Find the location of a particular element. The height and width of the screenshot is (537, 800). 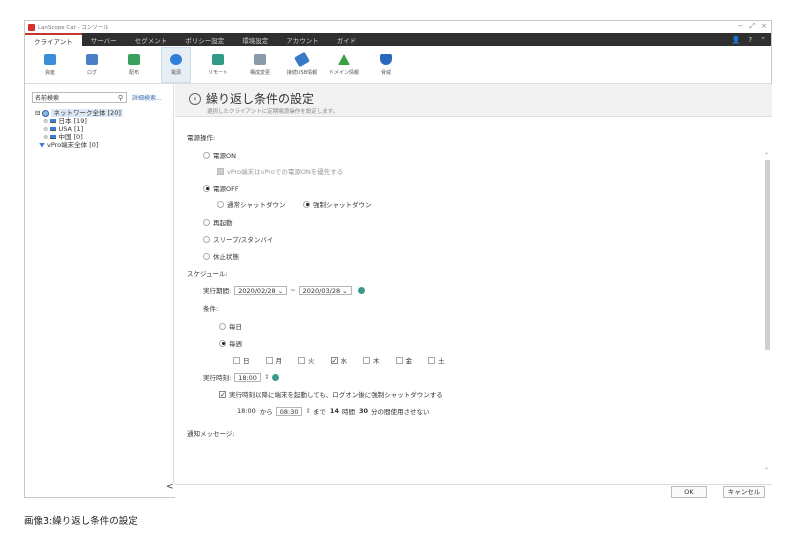

power-off-option: 電源OFF is located at coordinates (221, 188).